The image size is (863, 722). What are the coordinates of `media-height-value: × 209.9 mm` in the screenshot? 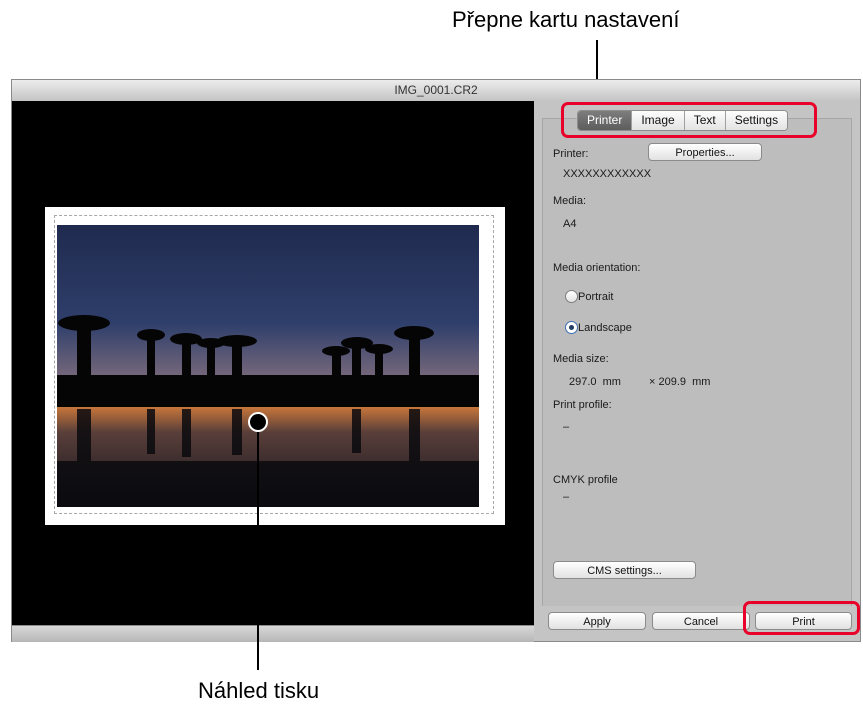 It's located at (680, 382).